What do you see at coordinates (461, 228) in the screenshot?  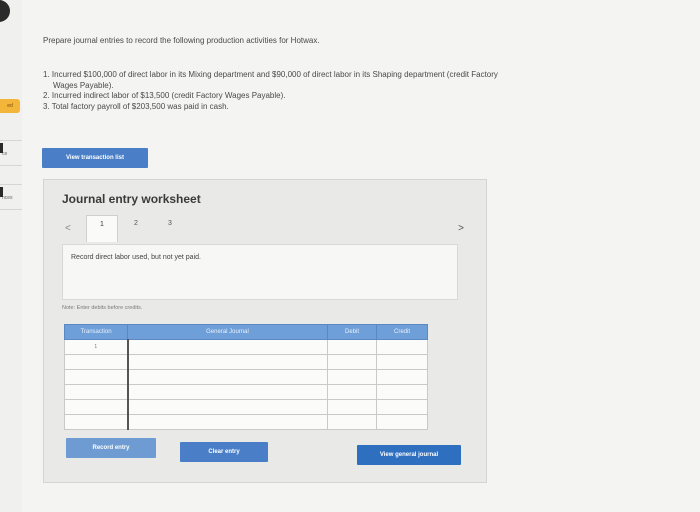 I see `next-transaction-icon: >` at bounding box center [461, 228].